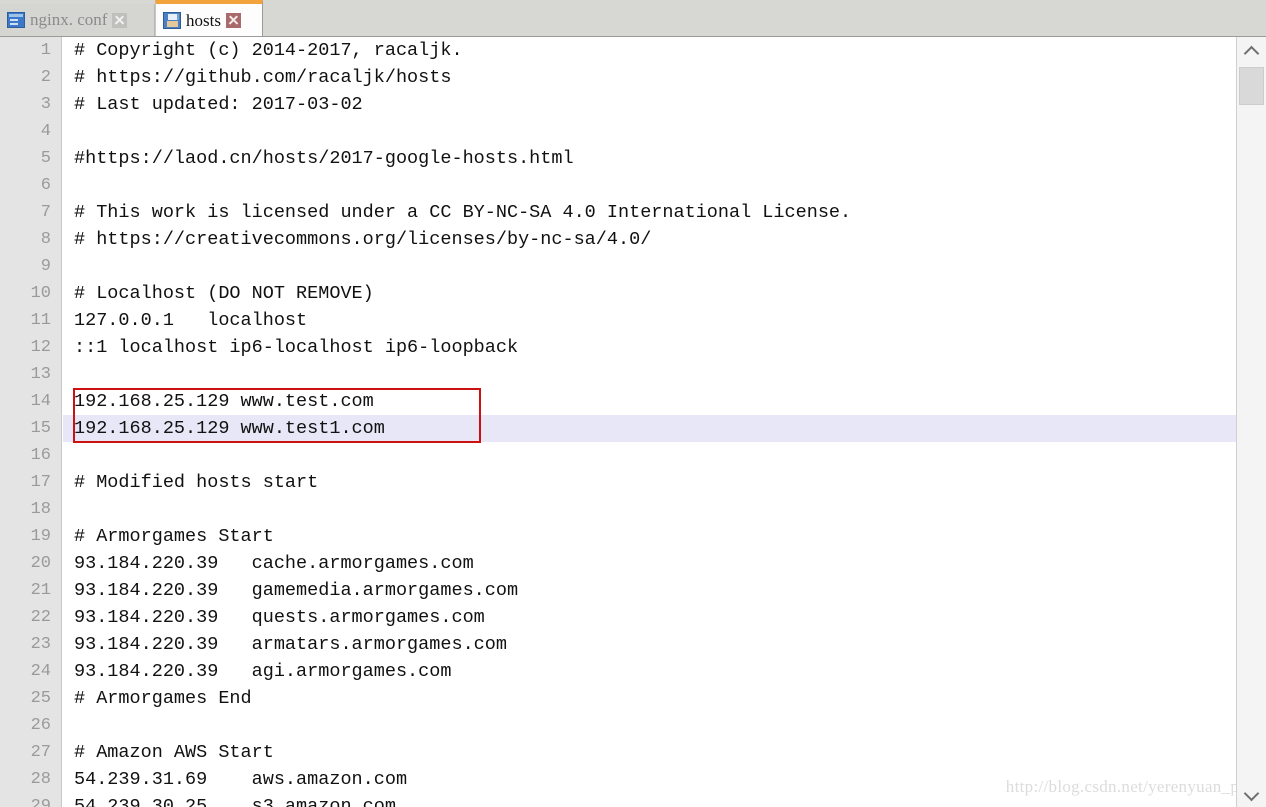 The width and height of the screenshot is (1266, 807). I want to click on line-number: 16, so click(40, 455).